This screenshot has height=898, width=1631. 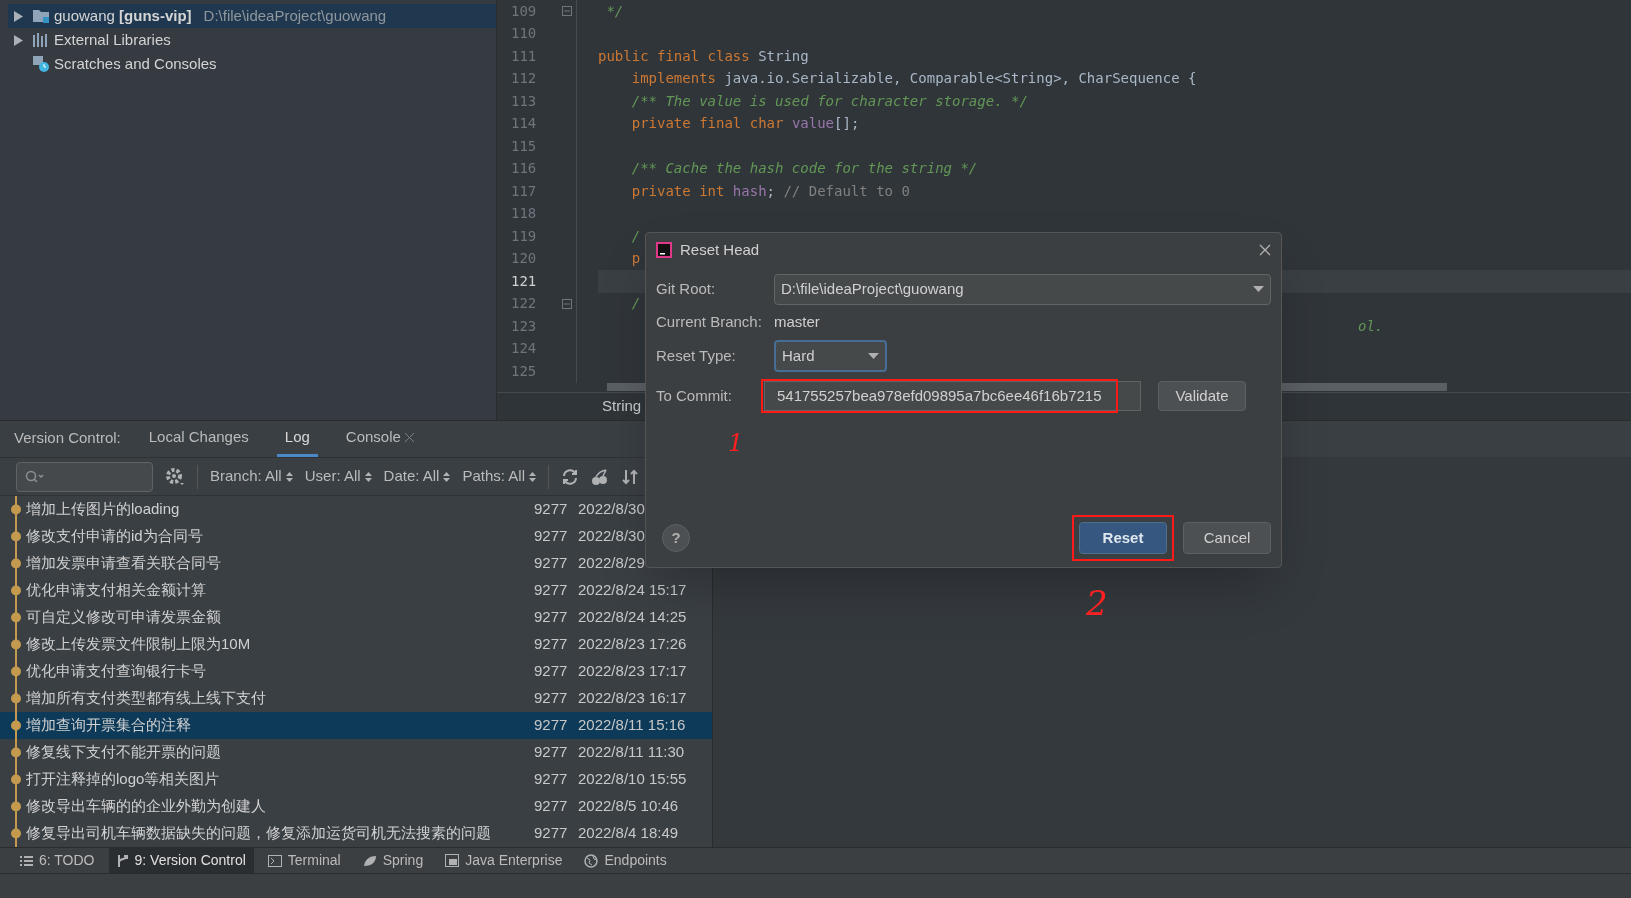 What do you see at coordinates (736, 443) in the screenshot?
I see `annotation-number: 1` at bounding box center [736, 443].